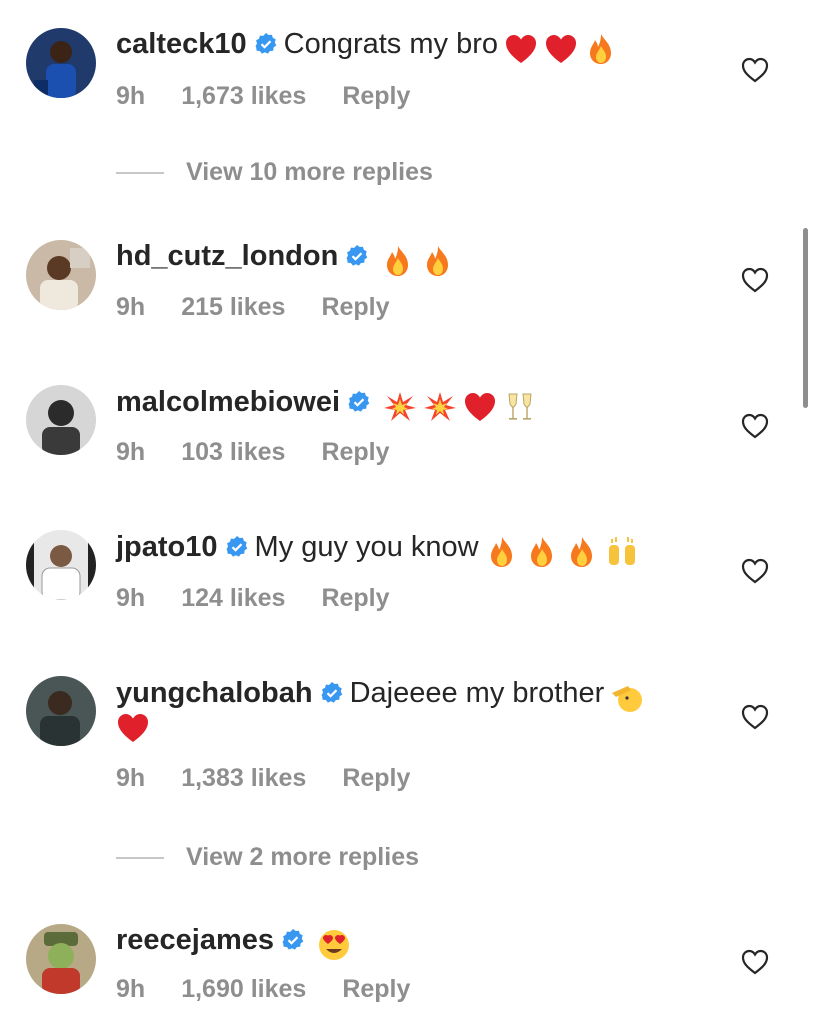 This screenshot has width=816, height=1024. I want to click on saluting-face-icon, so click(627, 698).